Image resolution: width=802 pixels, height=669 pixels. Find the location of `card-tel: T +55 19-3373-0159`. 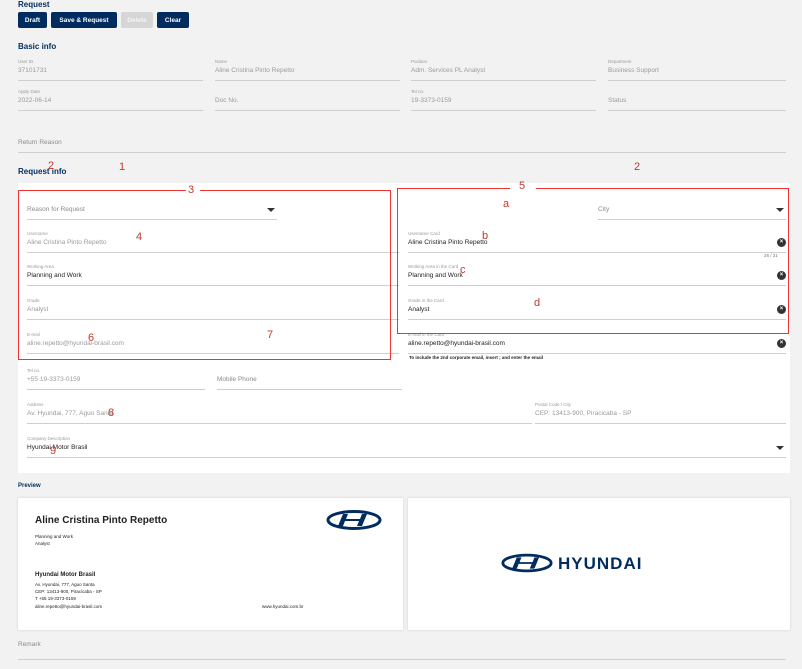

card-tel: T +55 19-3373-0159 is located at coordinates (55, 598).